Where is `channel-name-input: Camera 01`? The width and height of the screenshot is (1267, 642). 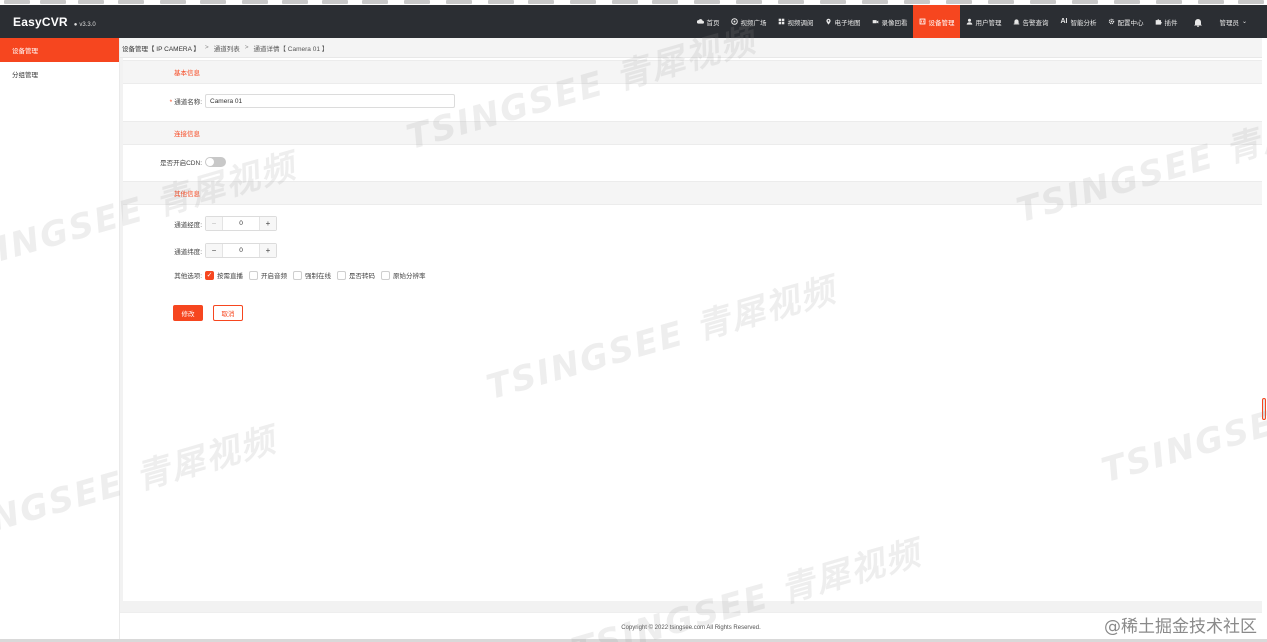
channel-name-input: Camera 01 is located at coordinates (330, 101).